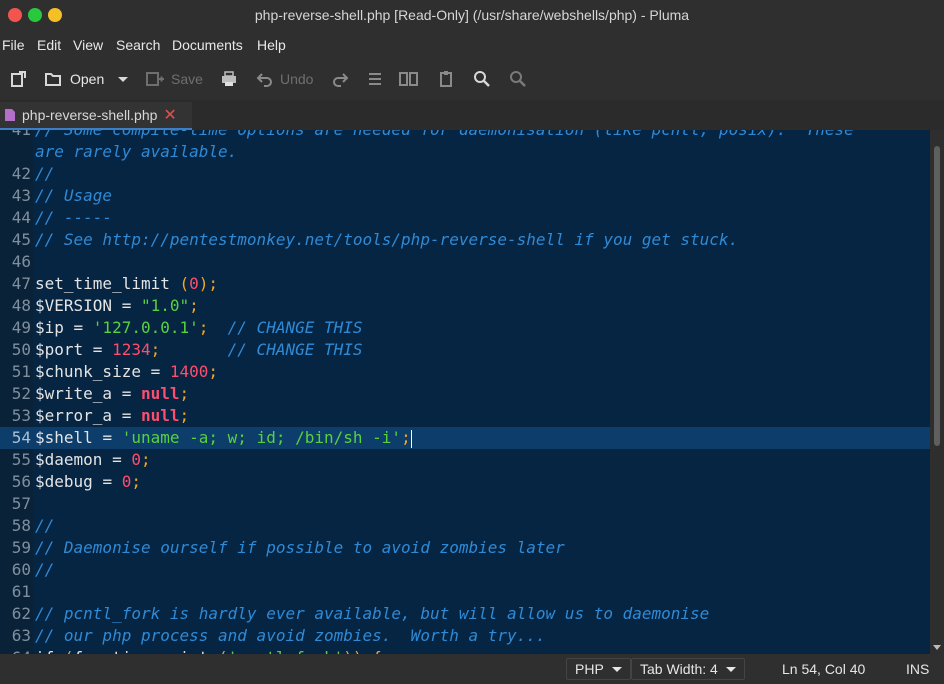 The image size is (944, 684). Describe the element at coordinates (375, 79) in the screenshot. I see `cut-button` at that location.